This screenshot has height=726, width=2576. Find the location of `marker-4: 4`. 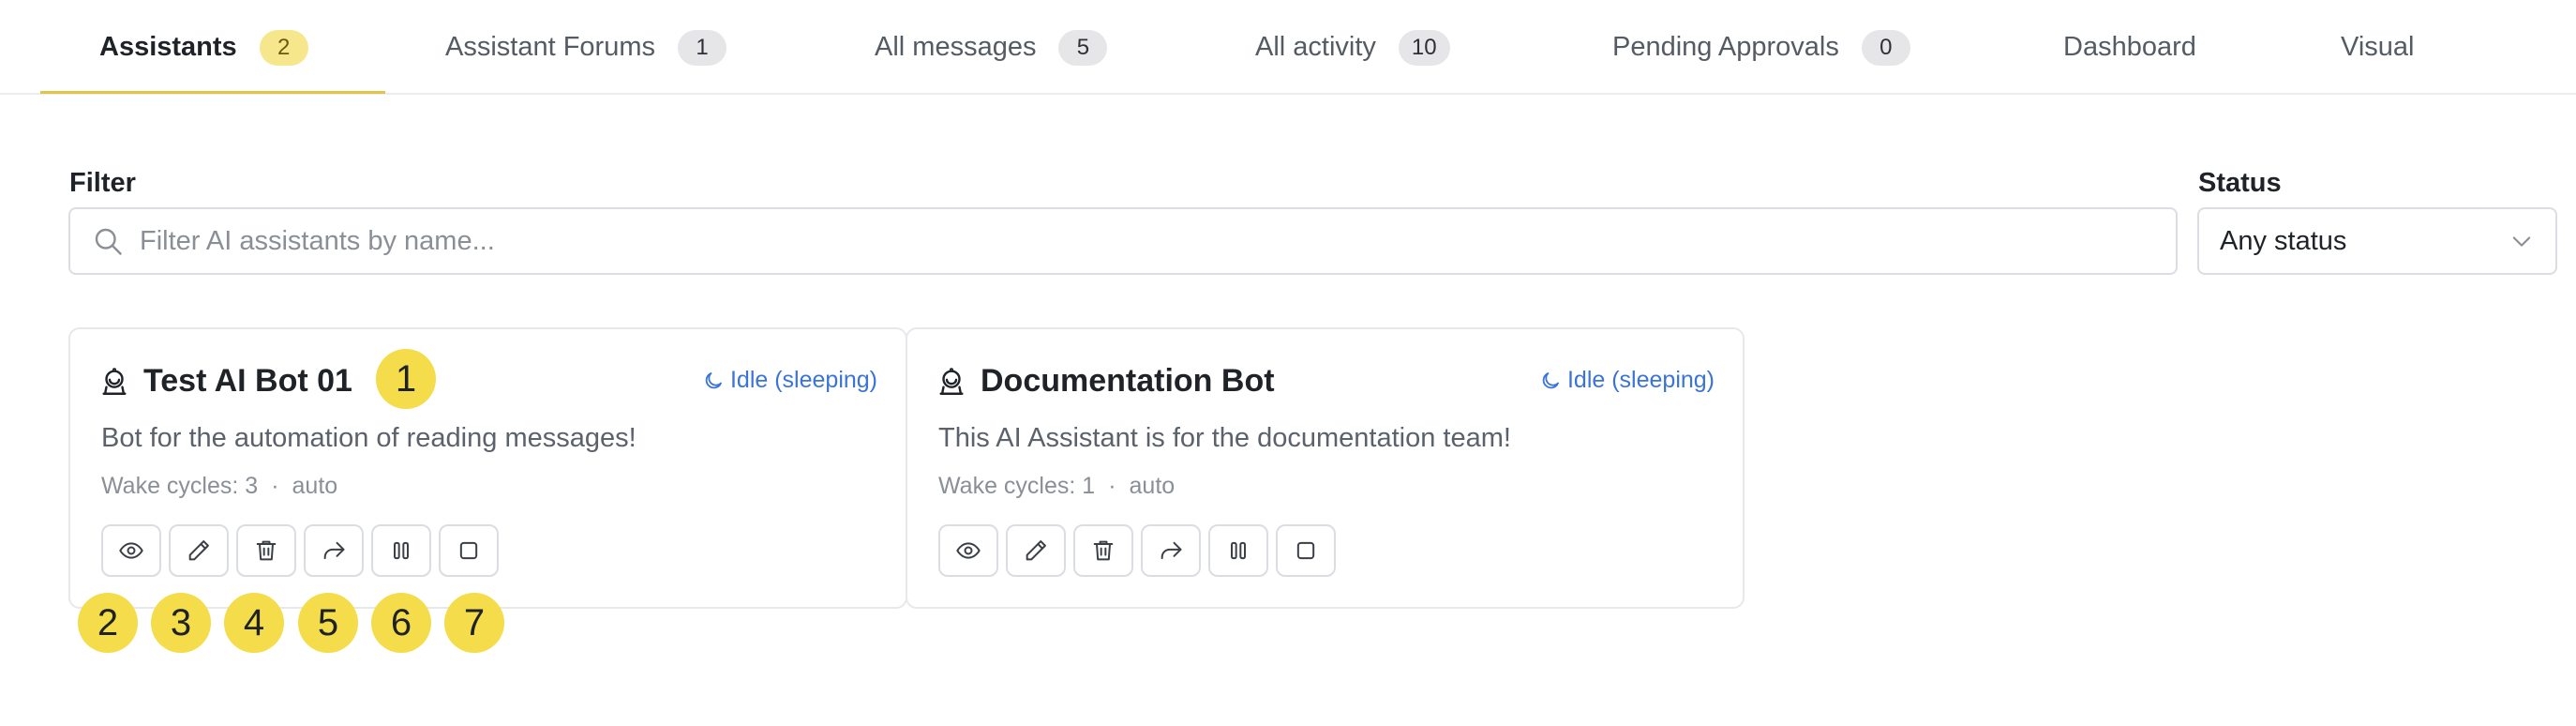

marker-4: 4 is located at coordinates (254, 623).